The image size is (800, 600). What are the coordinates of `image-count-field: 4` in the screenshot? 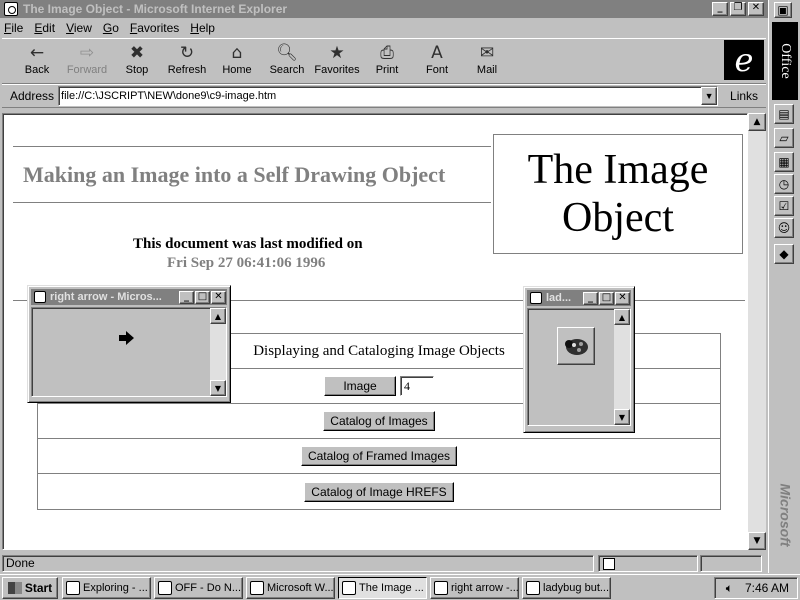 It's located at (417, 386).